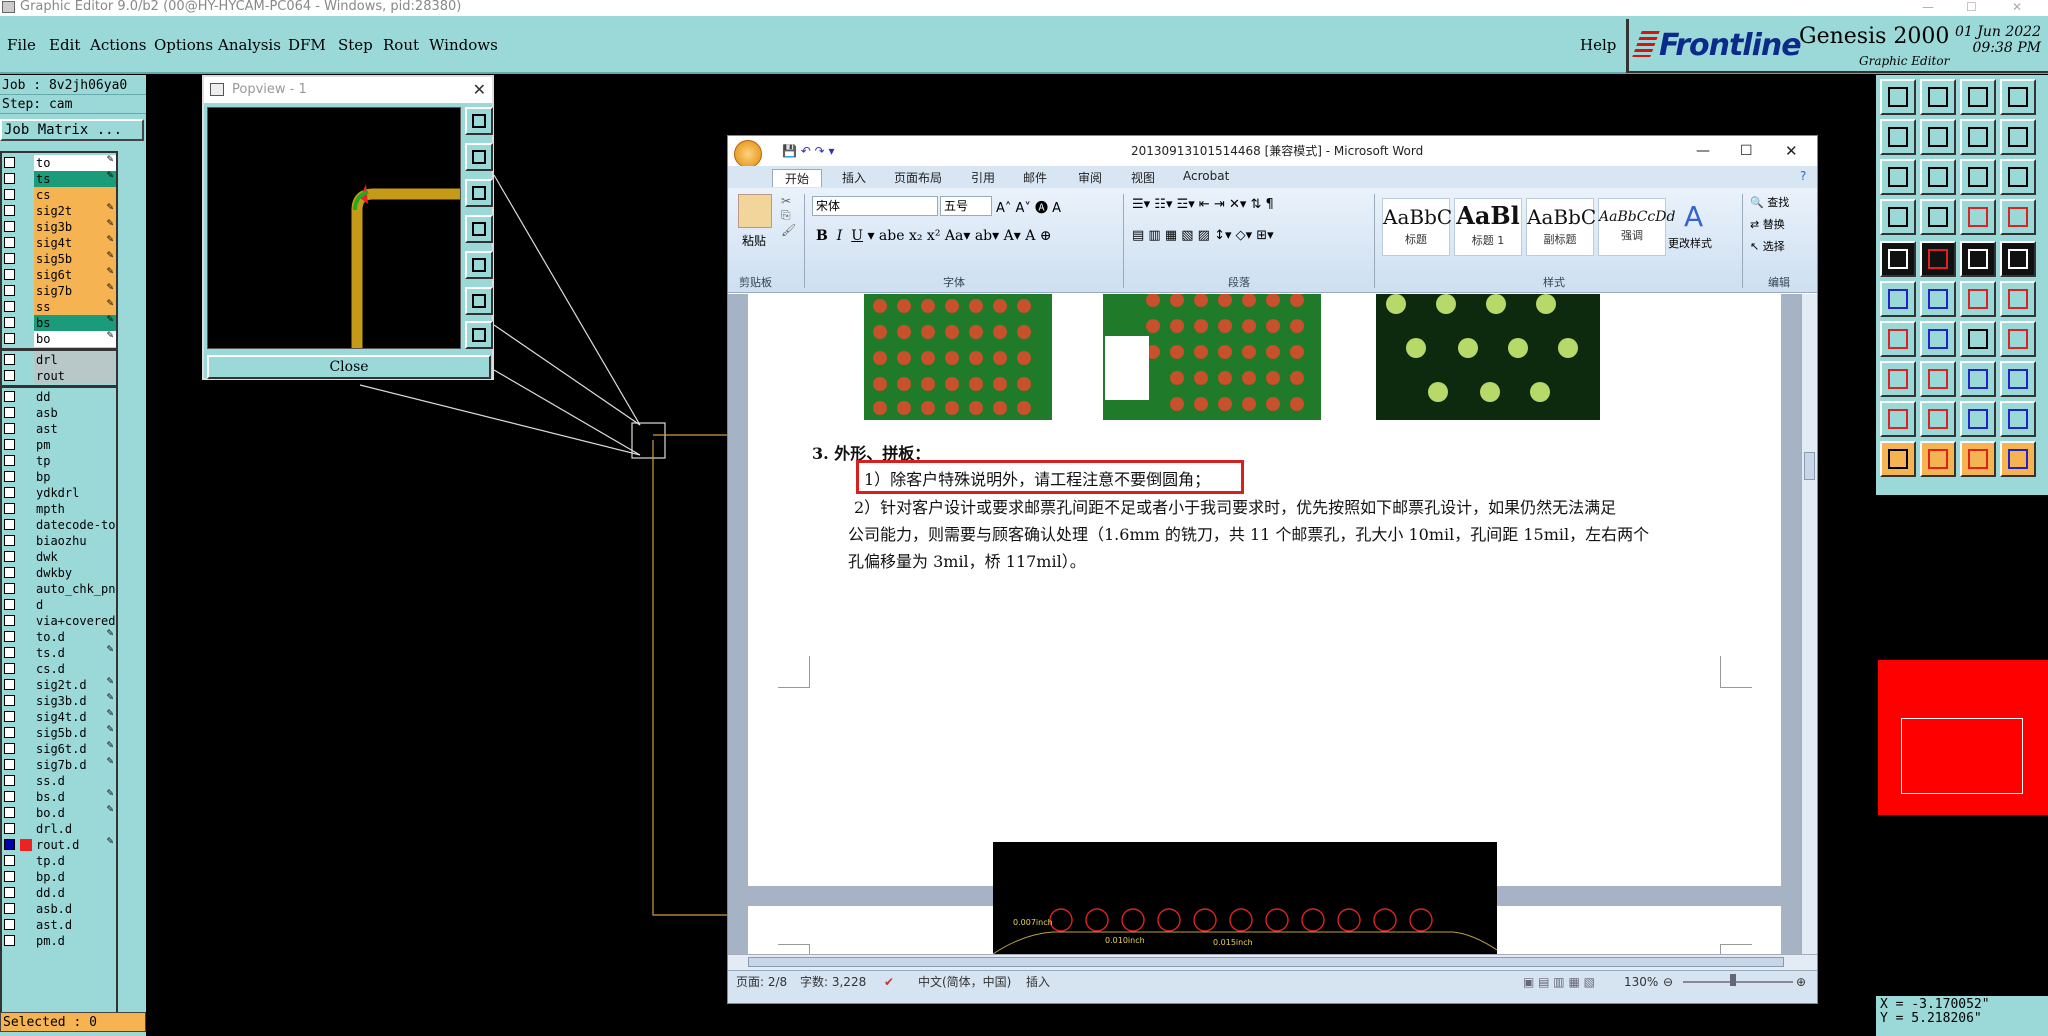  What do you see at coordinates (1559, 982) in the screenshot?
I see `view-mode-icons: ▣ ▤ ▥ ▦ ▧` at bounding box center [1559, 982].